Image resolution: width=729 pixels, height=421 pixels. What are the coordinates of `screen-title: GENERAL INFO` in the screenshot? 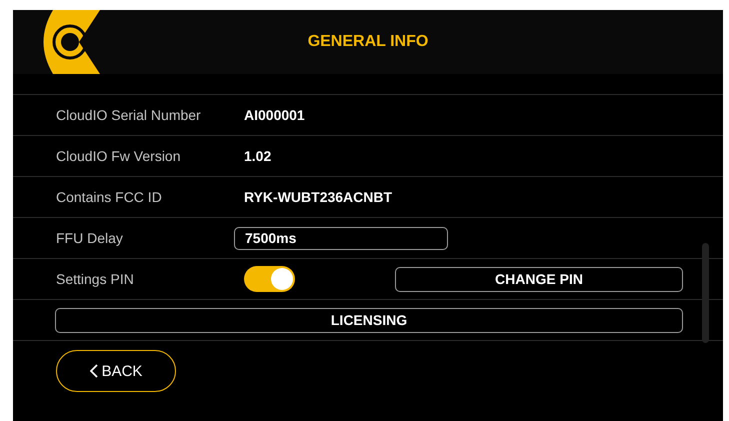 It's located at (368, 42).